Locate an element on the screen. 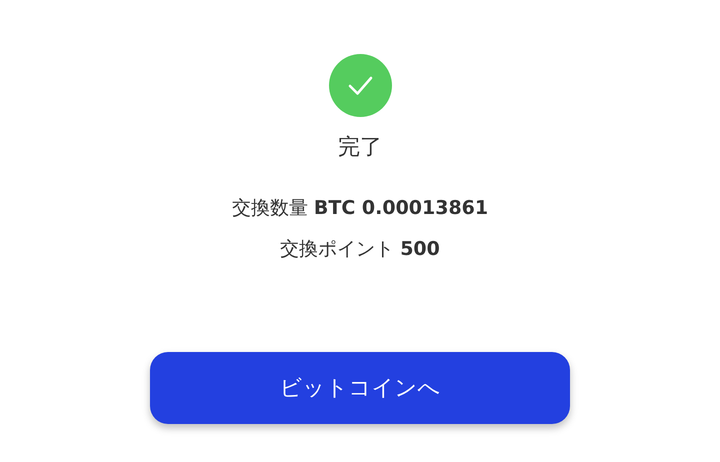  status-title: 完了 is located at coordinates (360, 148).